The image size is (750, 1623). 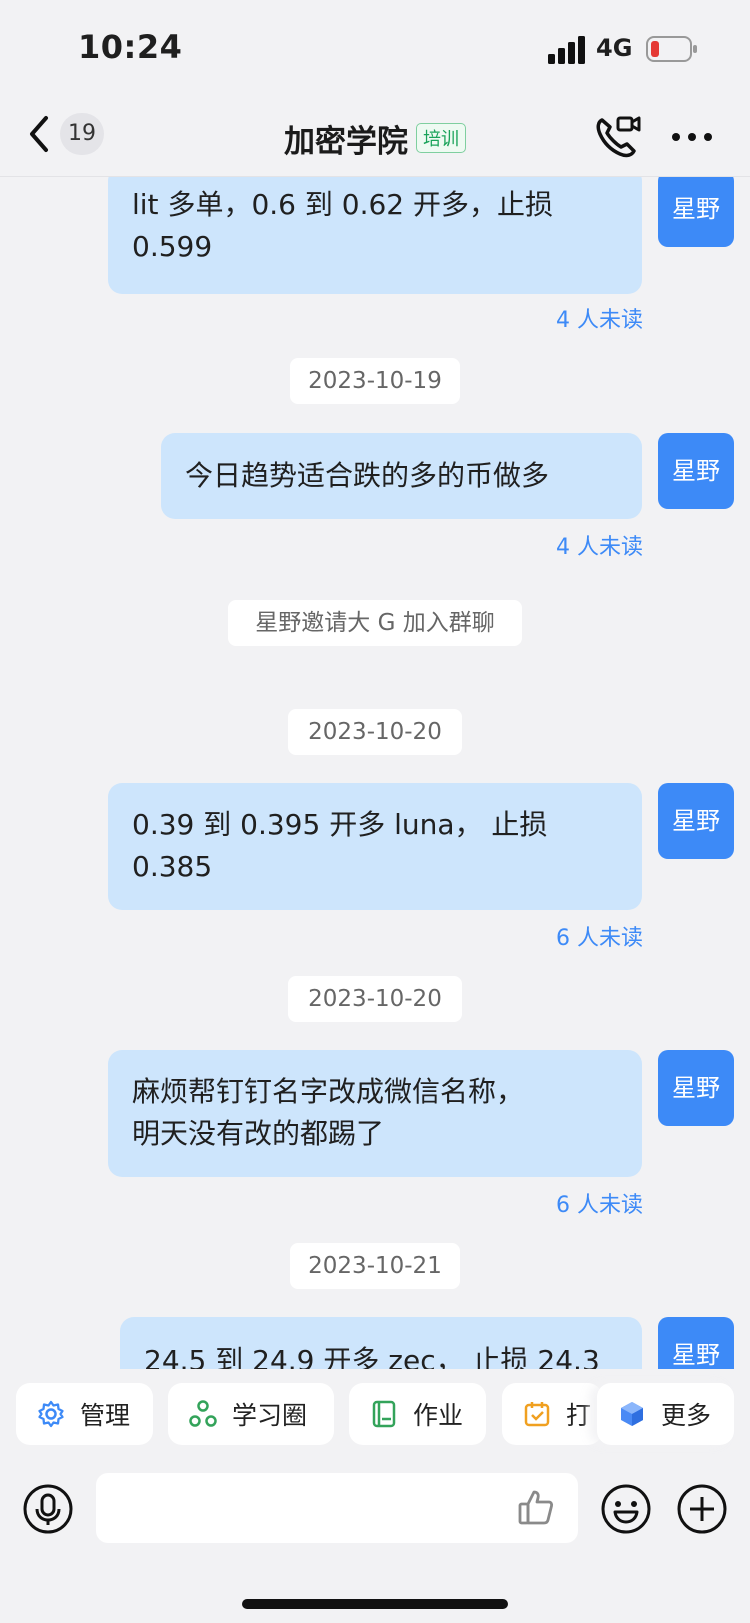 I want to click on network-type: 4G, so click(x=614, y=48).